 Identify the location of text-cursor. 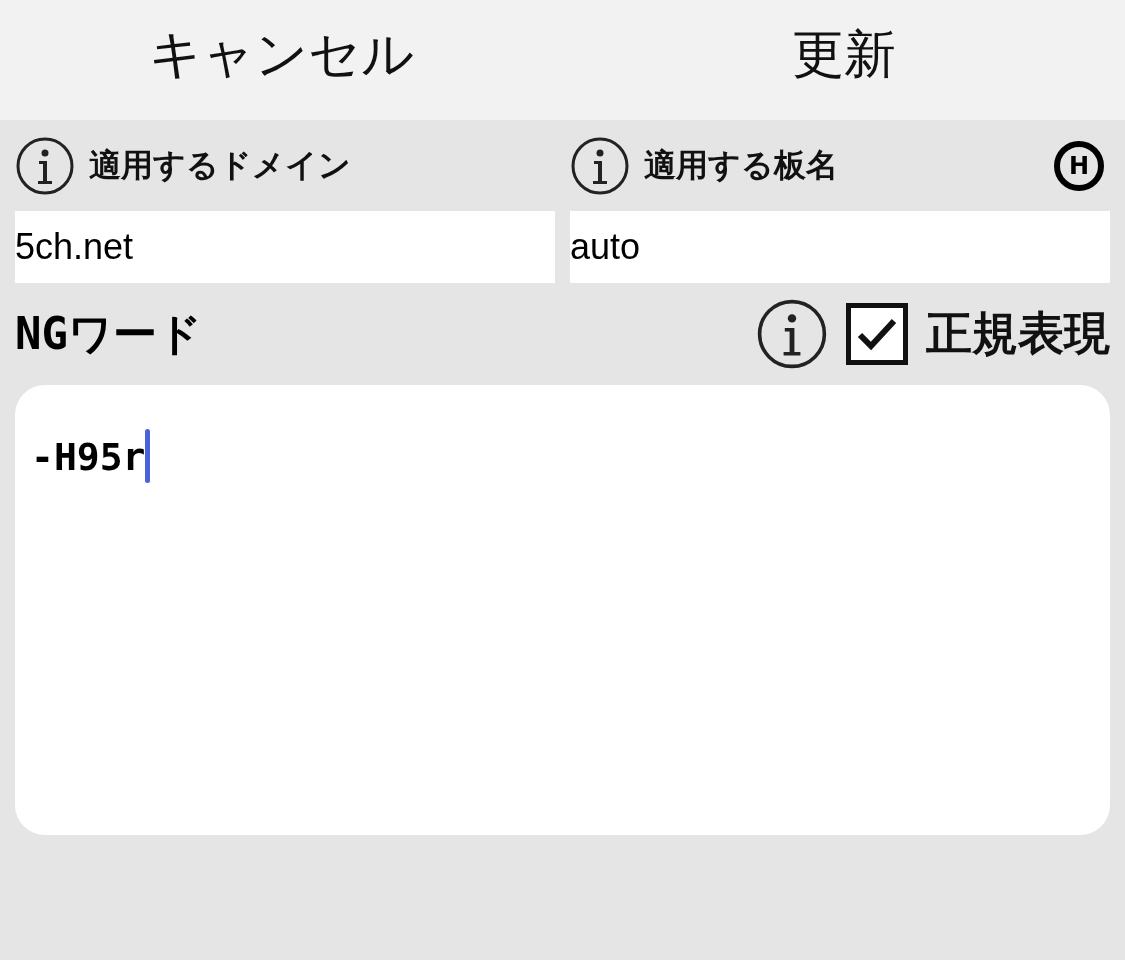
(148, 456).